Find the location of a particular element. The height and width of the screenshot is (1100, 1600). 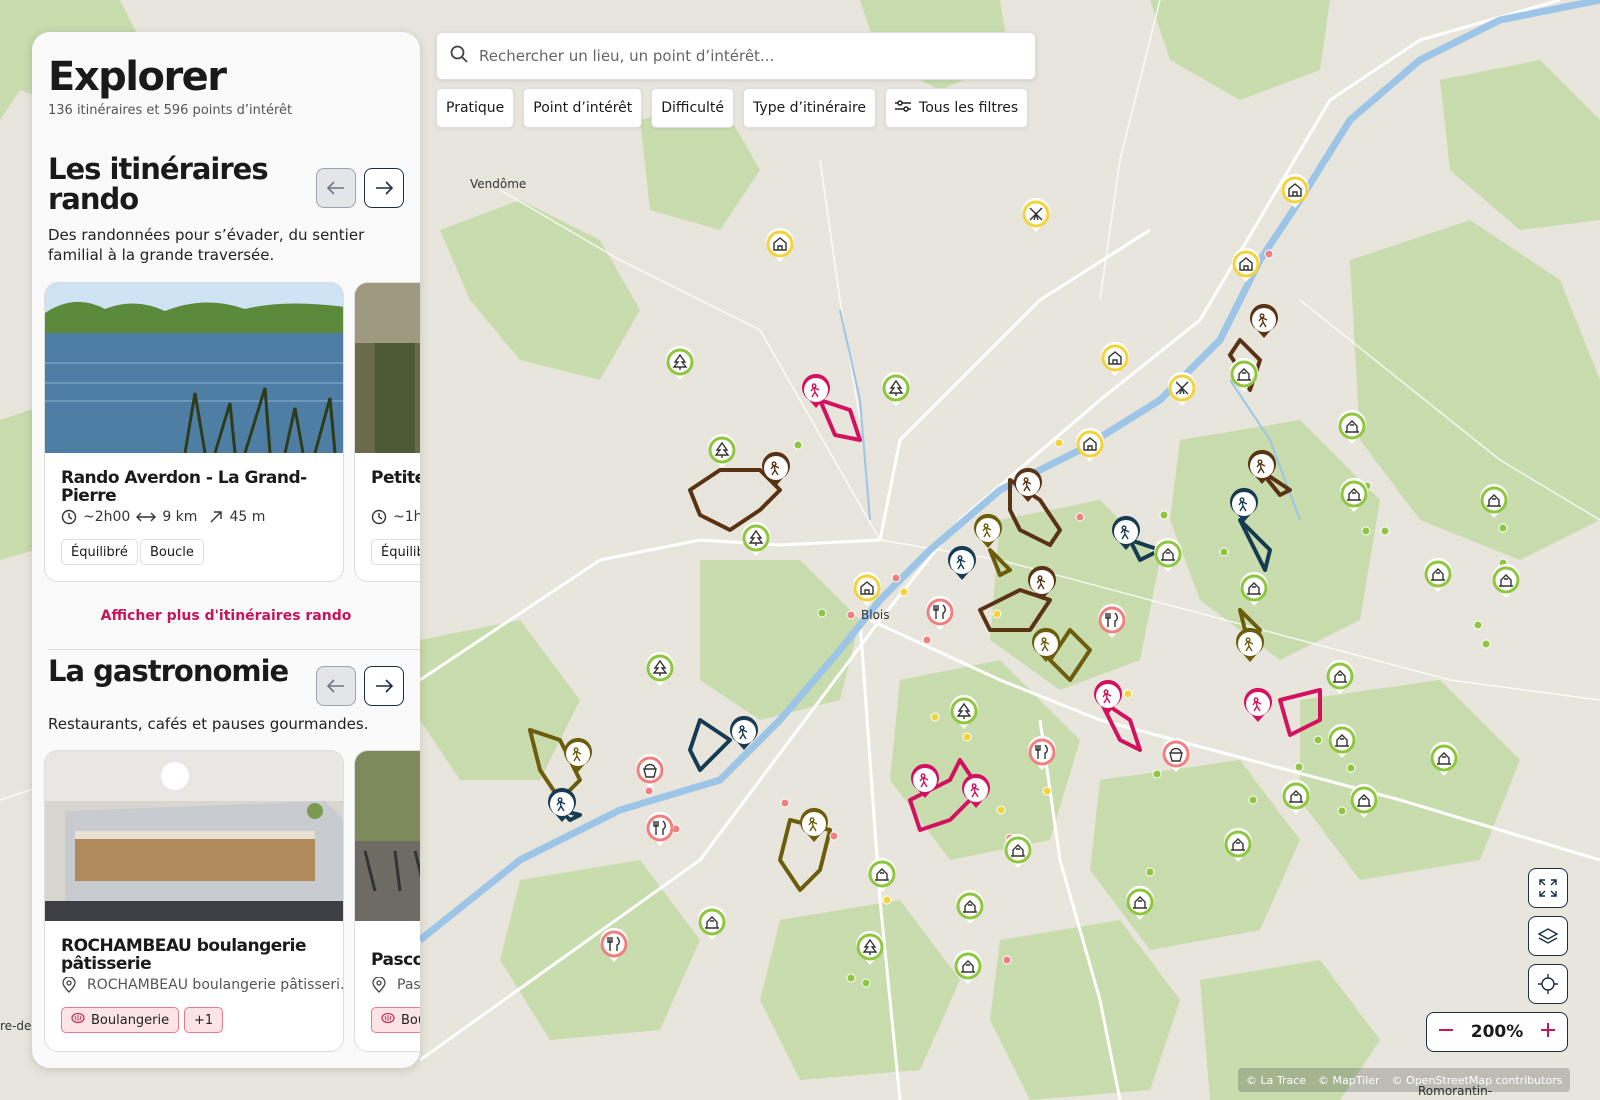

zoom-in-button is located at coordinates (1548, 1032).